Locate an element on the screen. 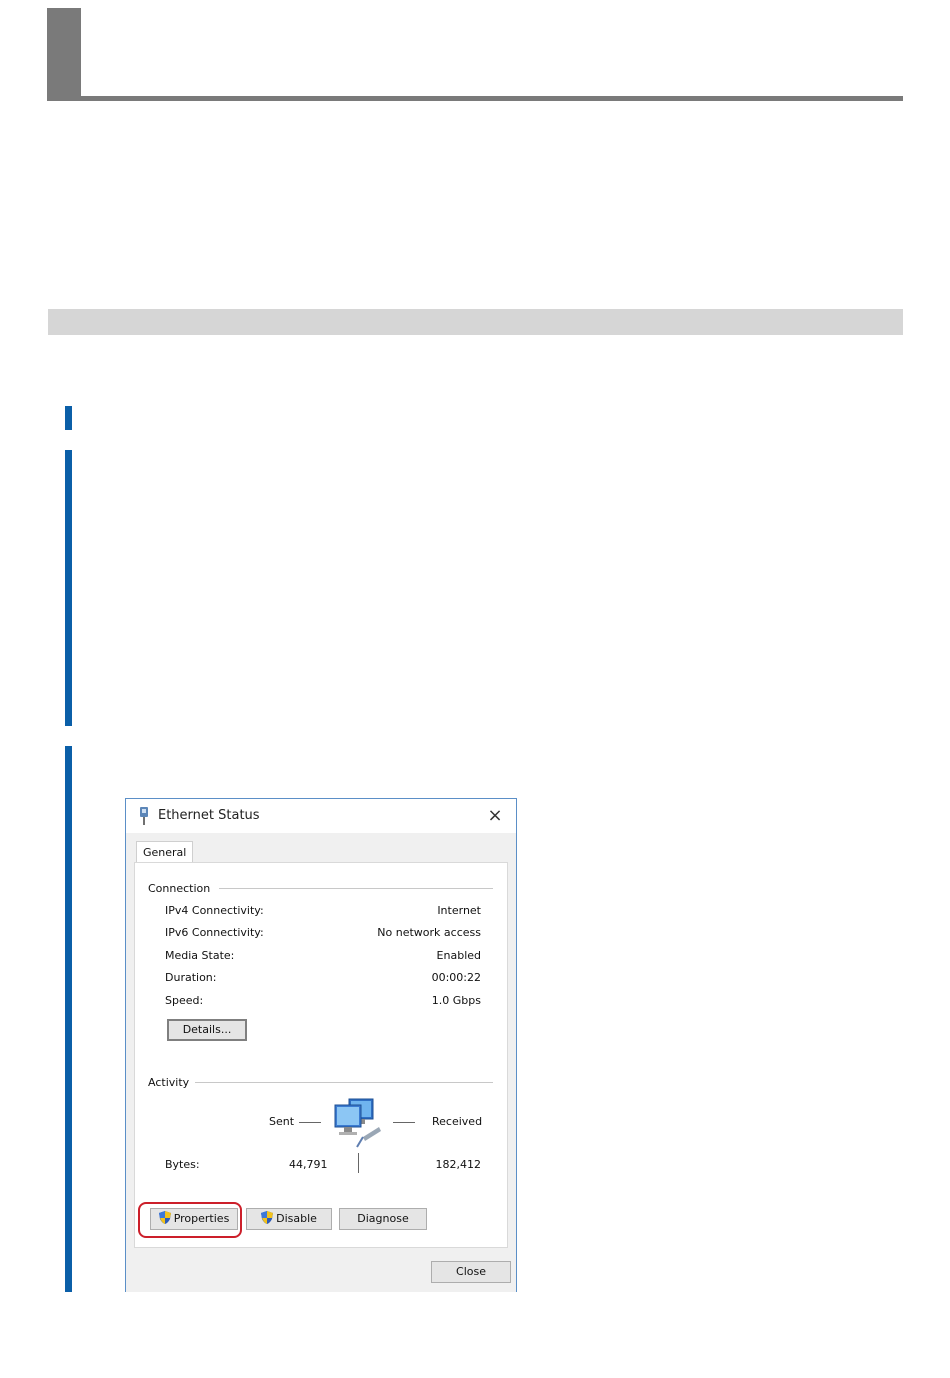  disable-button: Disable is located at coordinates (289, 1219).